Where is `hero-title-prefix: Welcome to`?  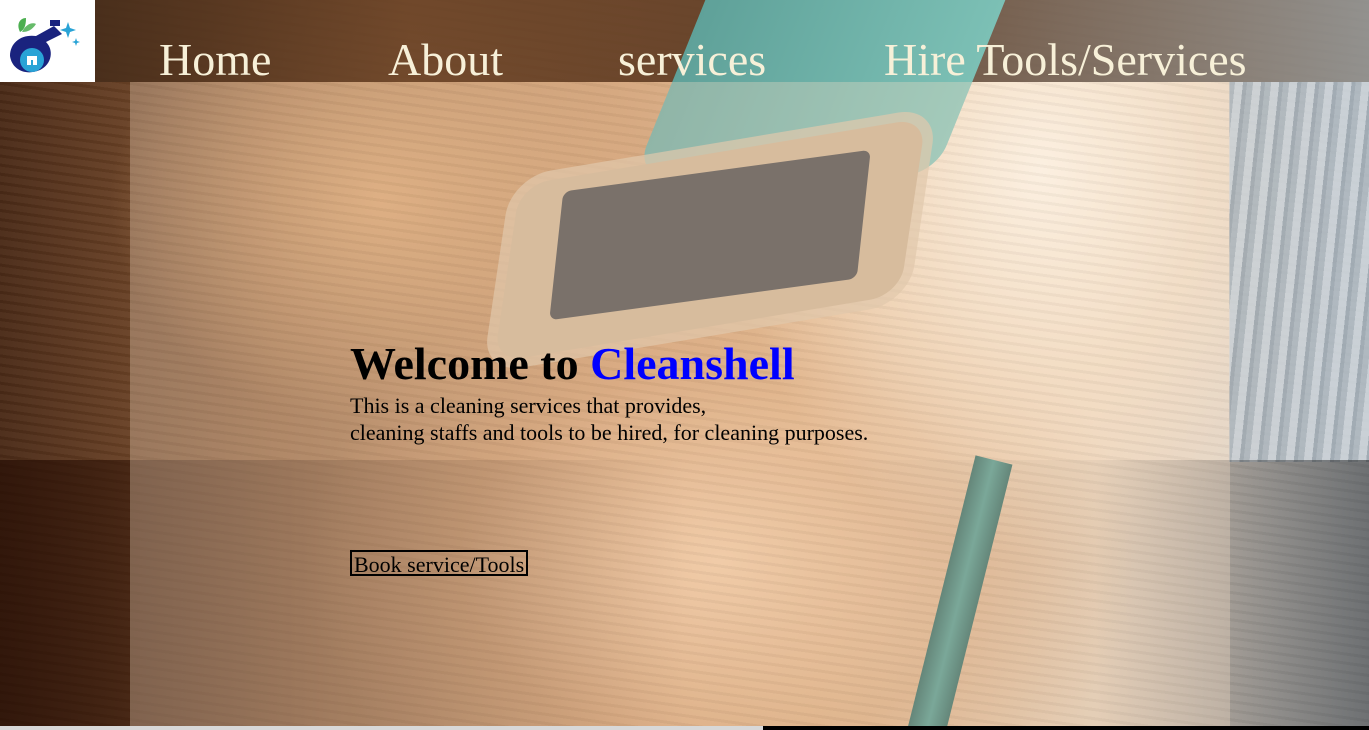
hero-title-prefix: Welcome to is located at coordinates (470, 363).